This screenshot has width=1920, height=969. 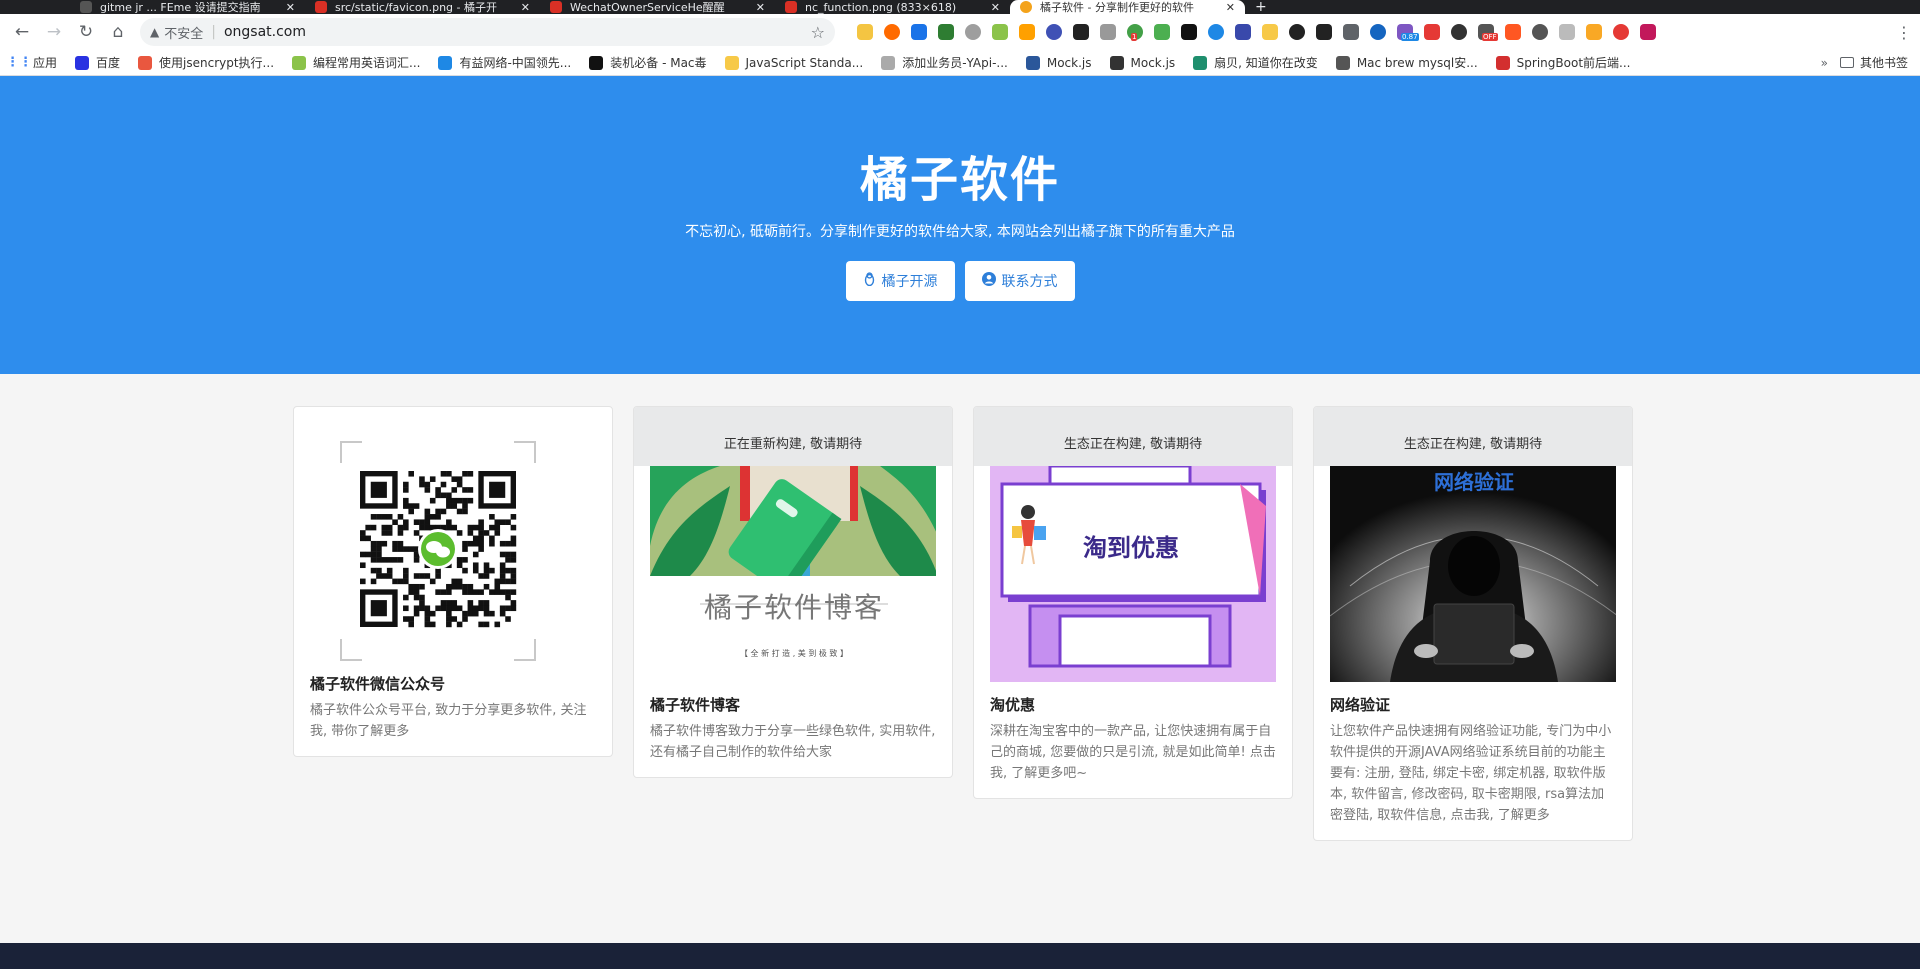 What do you see at coordinates (378, 684) in the screenshot?
I see `card-title: 橘子软件微信公众号` at bounding box center [378, 684].